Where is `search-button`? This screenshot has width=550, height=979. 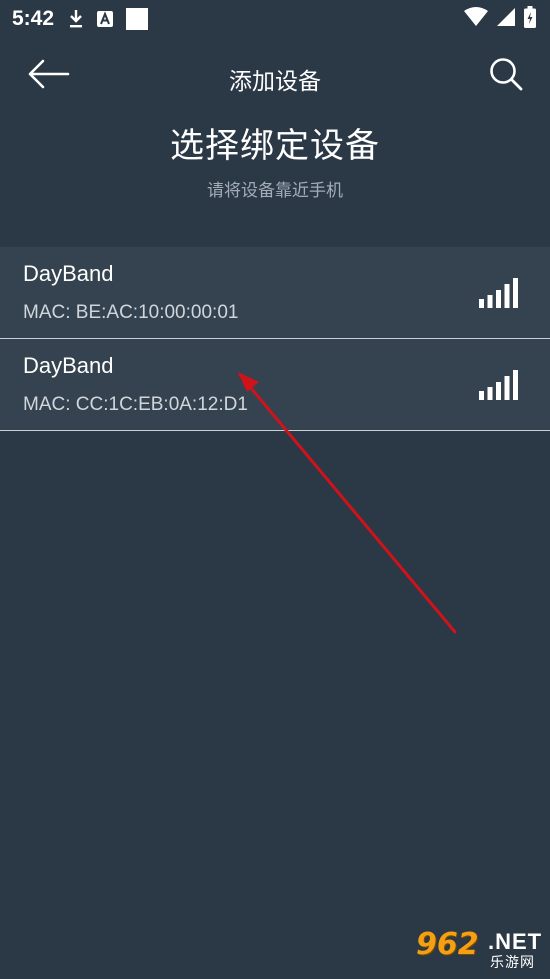 search-button is located at coordinates (506, 76).